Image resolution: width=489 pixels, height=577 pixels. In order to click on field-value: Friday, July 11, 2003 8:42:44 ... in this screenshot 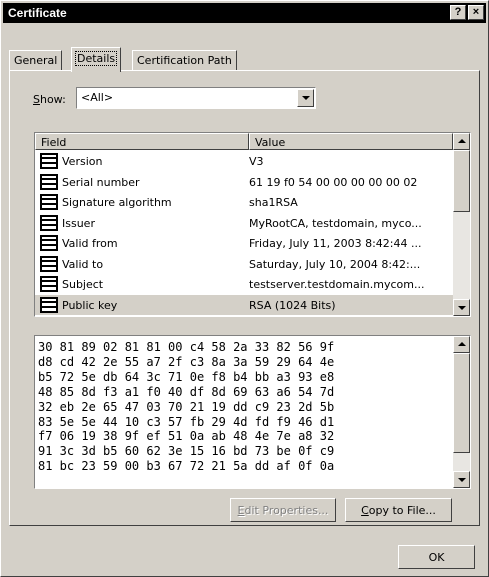, I will do `click(335, 243)`.